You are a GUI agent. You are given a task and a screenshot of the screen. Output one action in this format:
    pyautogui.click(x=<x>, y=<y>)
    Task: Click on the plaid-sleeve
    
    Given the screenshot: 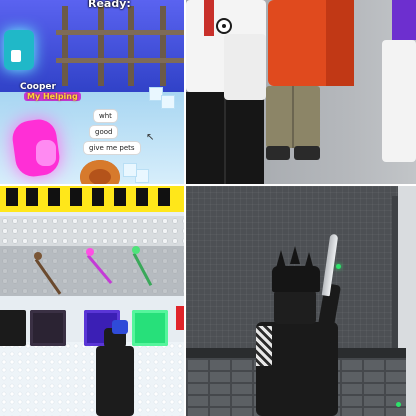 What is the action you would take?
    pyautogui.click(x=264, y=346)
    